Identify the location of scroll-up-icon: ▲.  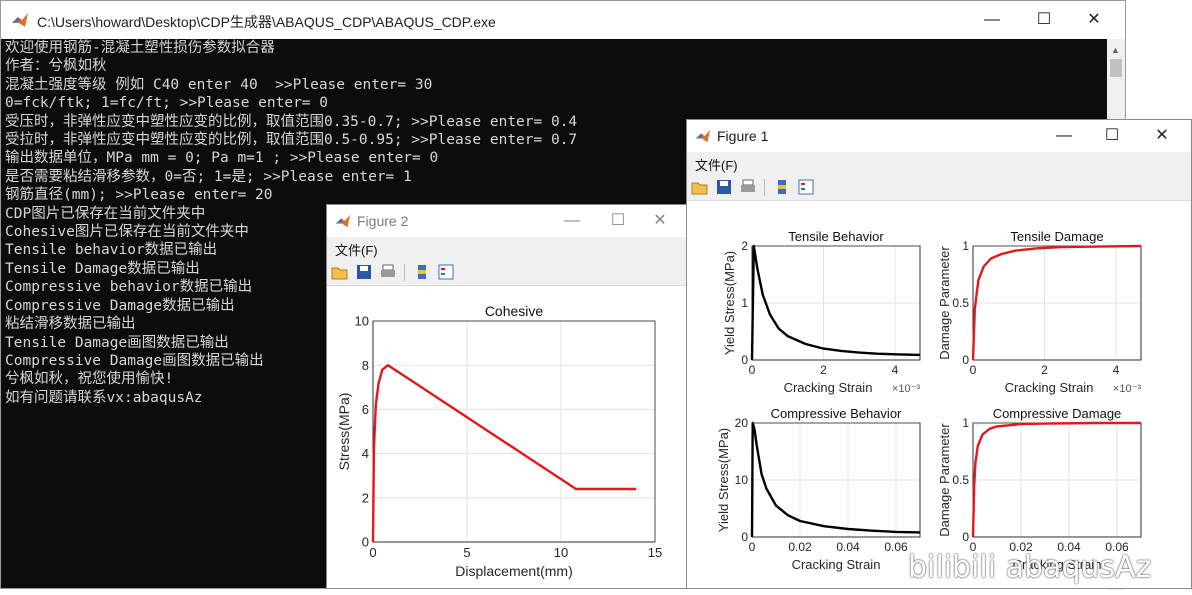
(1115, 50).